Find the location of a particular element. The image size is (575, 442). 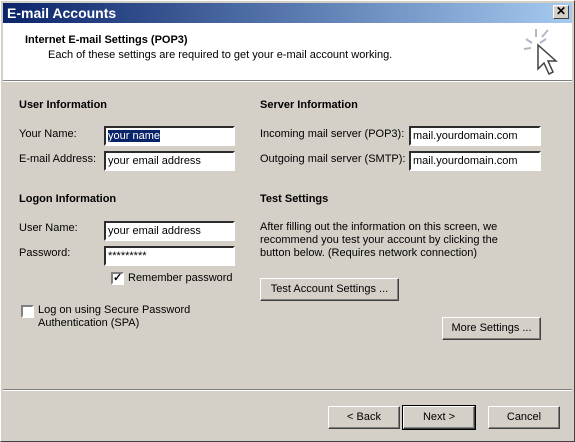

test-settings-heading: Test Settings is located at coordinates (294, 199).